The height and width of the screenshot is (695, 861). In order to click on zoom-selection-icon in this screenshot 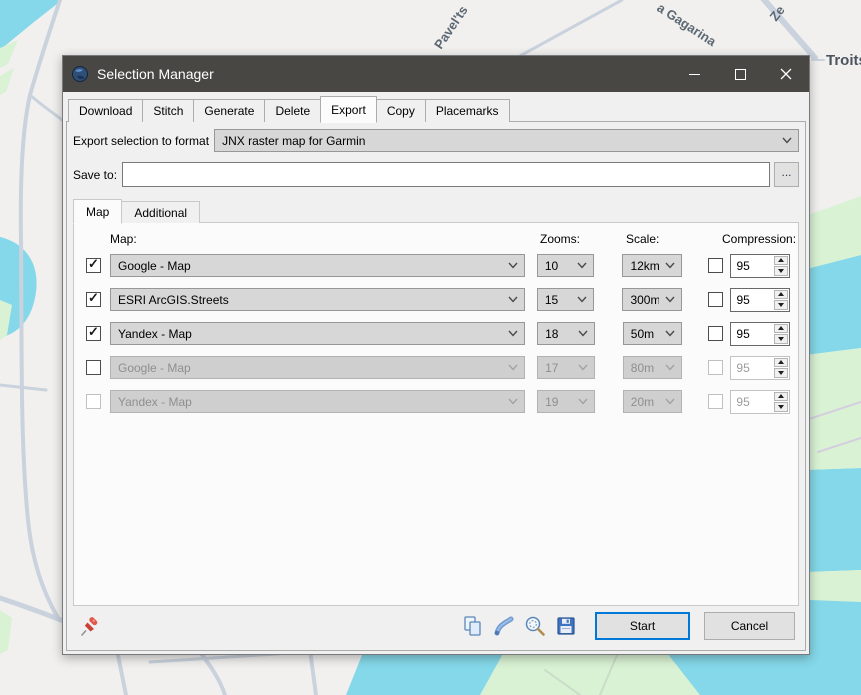, I will do `click(535, 626)`.